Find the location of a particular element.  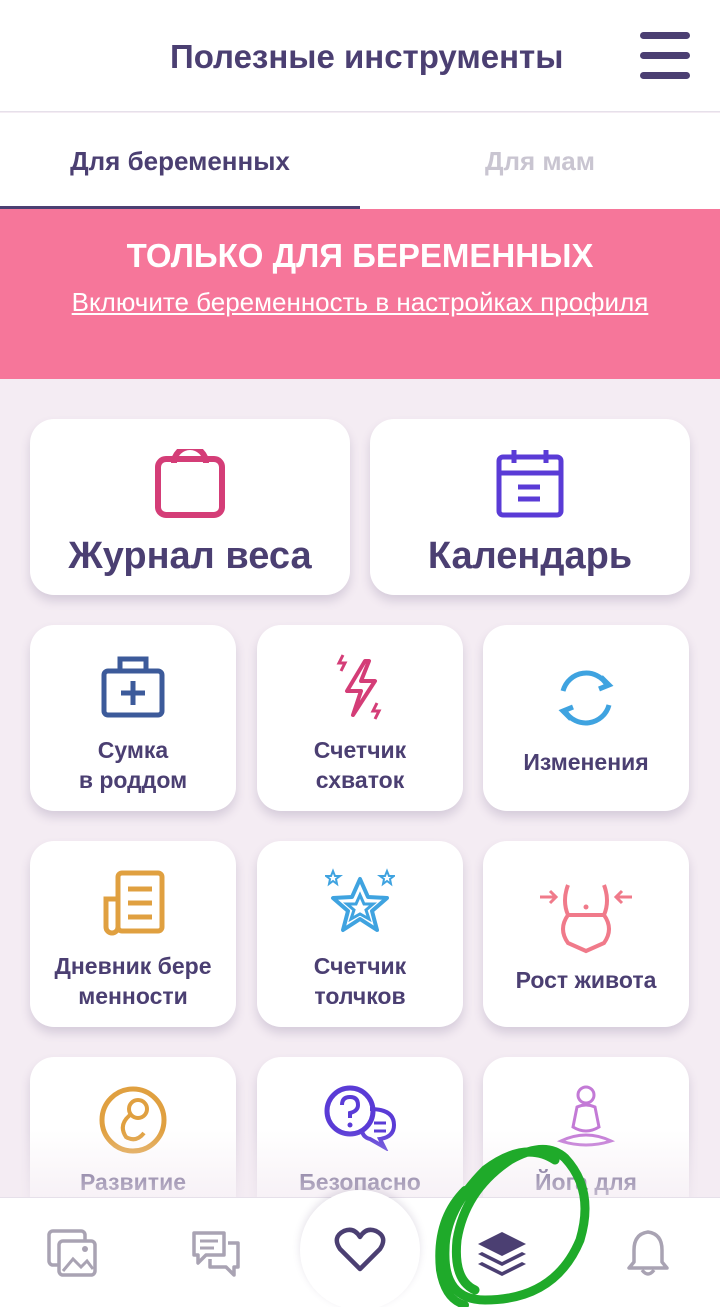

nav-tools is located at coordinates (502, 1252).